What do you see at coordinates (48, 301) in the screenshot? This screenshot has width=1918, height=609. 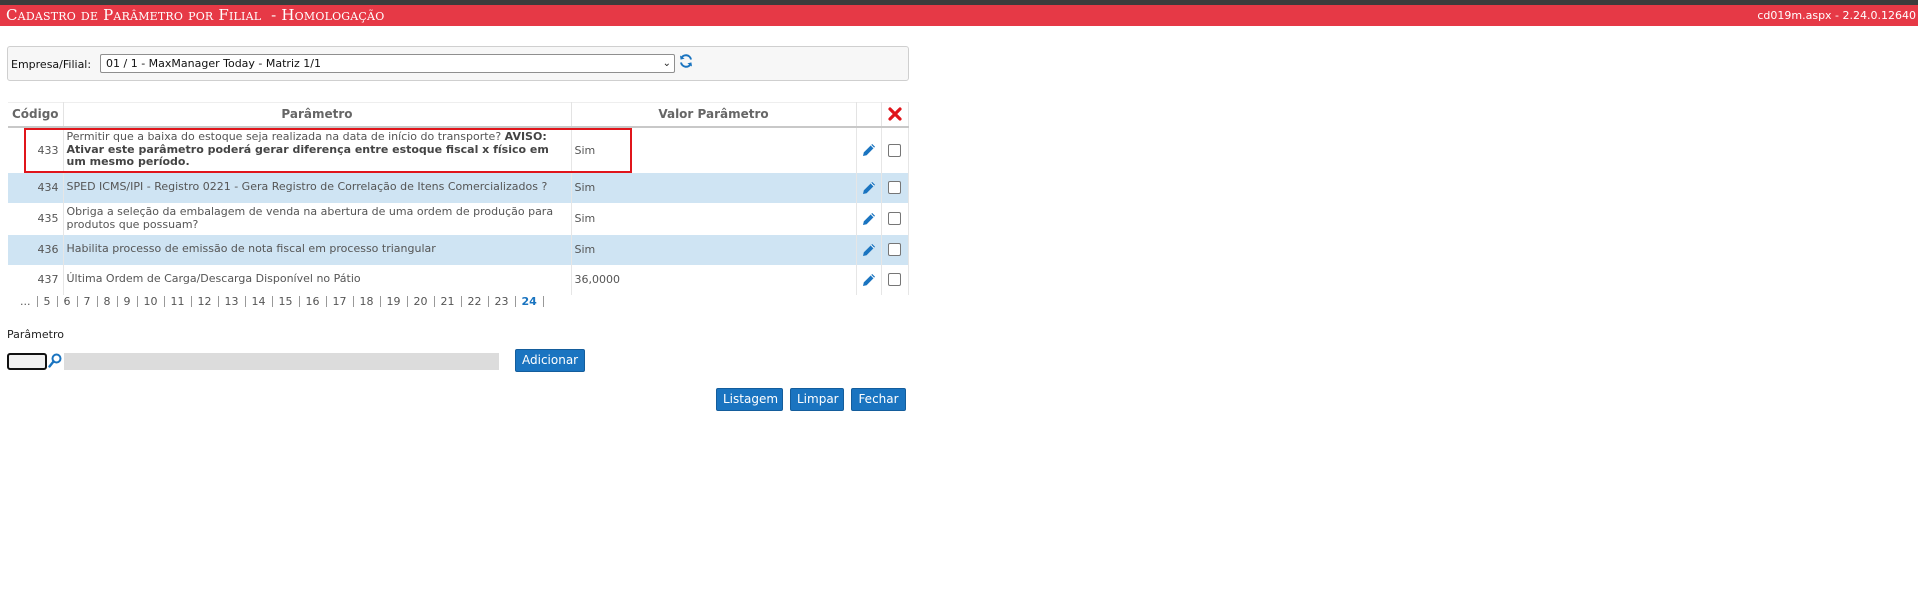 I see `page-link: 5` at bounding box center [48, 301].